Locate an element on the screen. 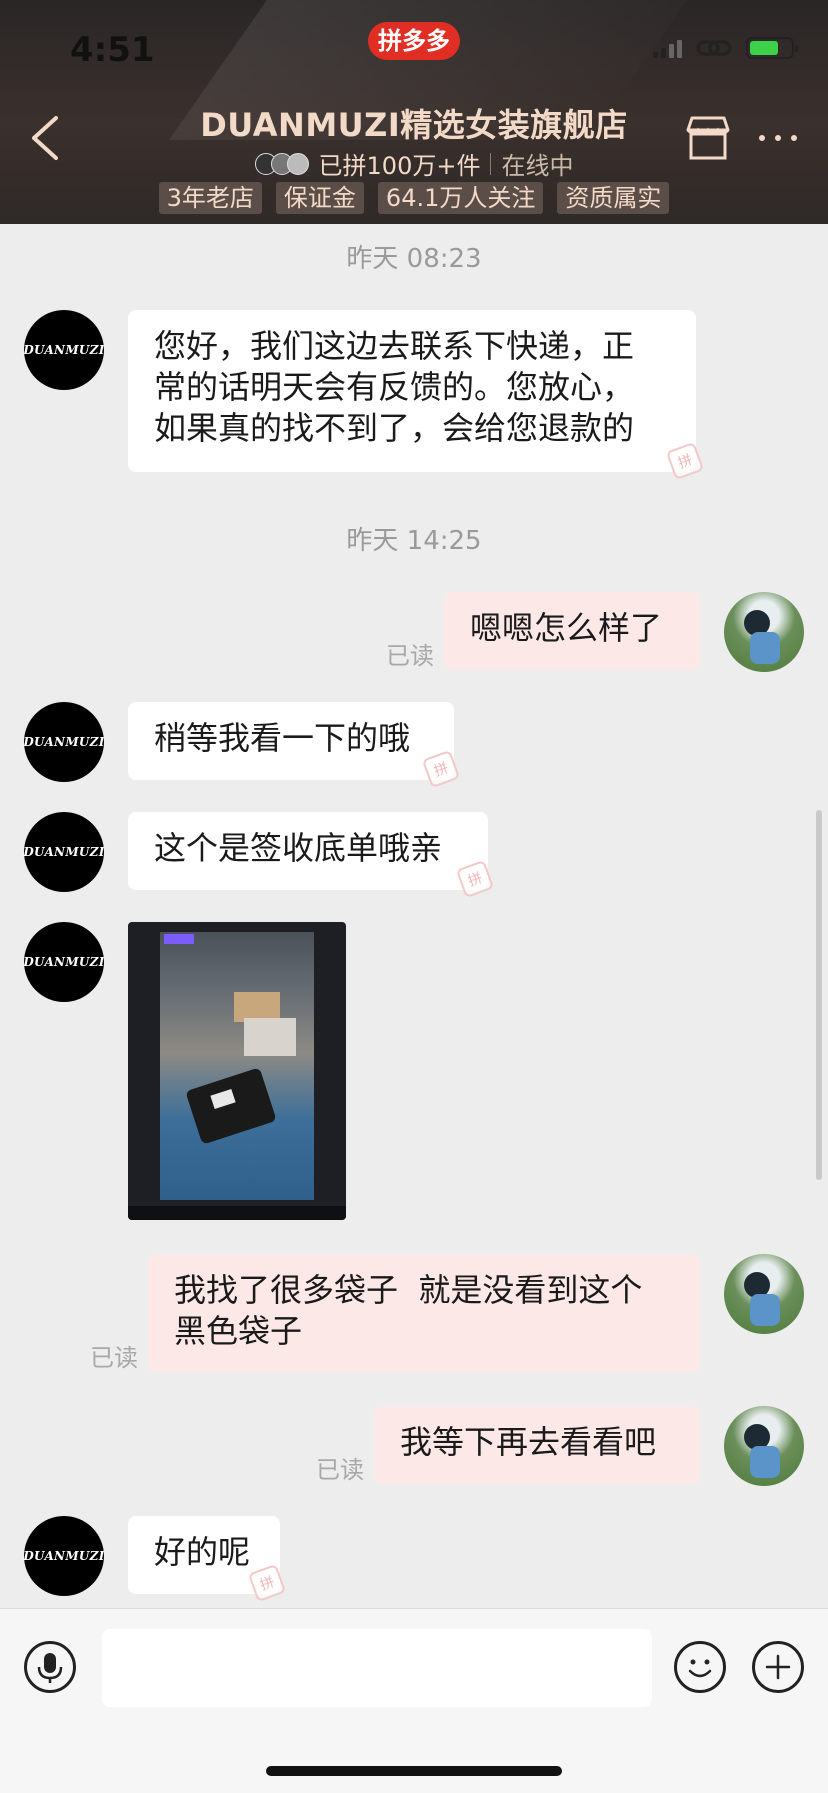  timestamp: 昨天 08:23 is located at coordinates (414, 259).